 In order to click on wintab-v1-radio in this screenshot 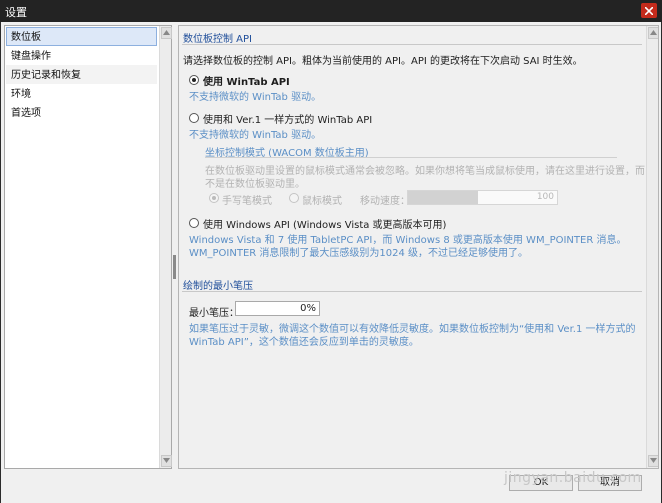, I will do `click(194, 118)`.